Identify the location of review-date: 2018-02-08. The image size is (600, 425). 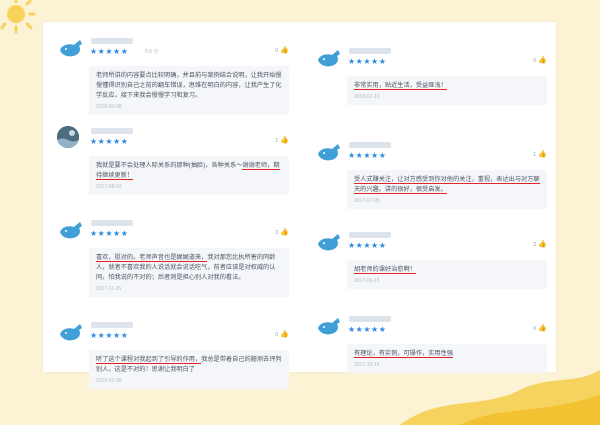
(109, 107).